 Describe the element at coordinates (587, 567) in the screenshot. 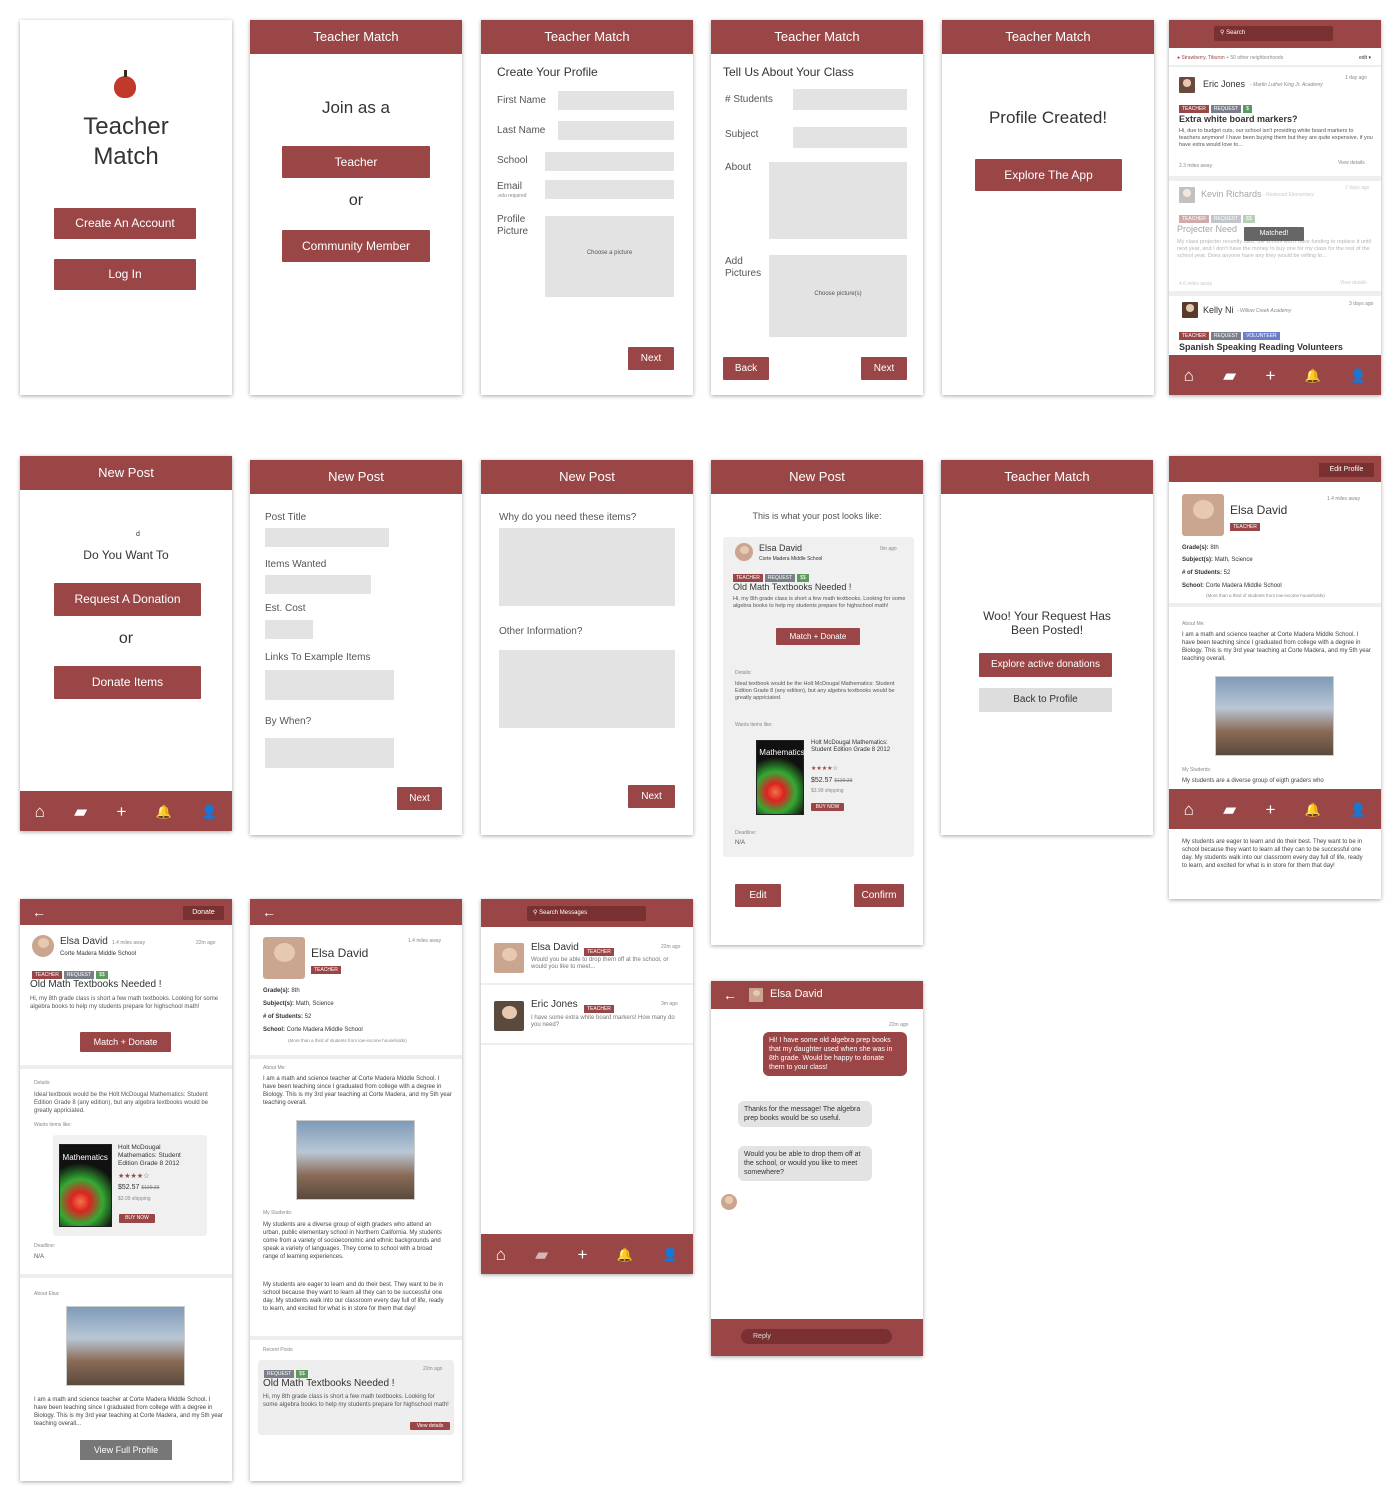

I see `why-field` at that location.